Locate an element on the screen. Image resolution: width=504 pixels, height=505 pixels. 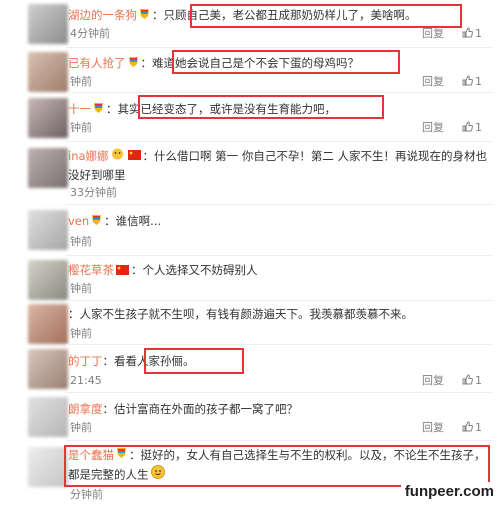
emoji-badge-icon is located at coordinates (117, 156).